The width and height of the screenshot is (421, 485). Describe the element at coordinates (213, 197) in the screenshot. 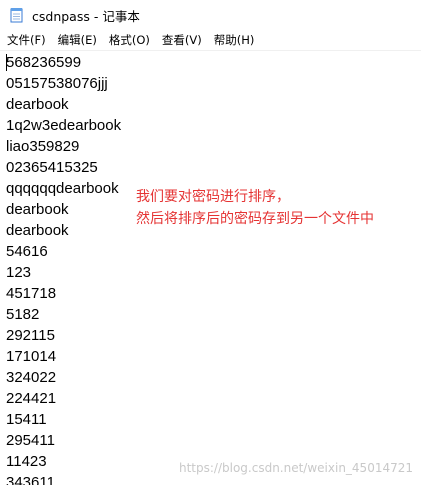

I see `annotation-line-1: 我们要对密码进行排序，` at that location.